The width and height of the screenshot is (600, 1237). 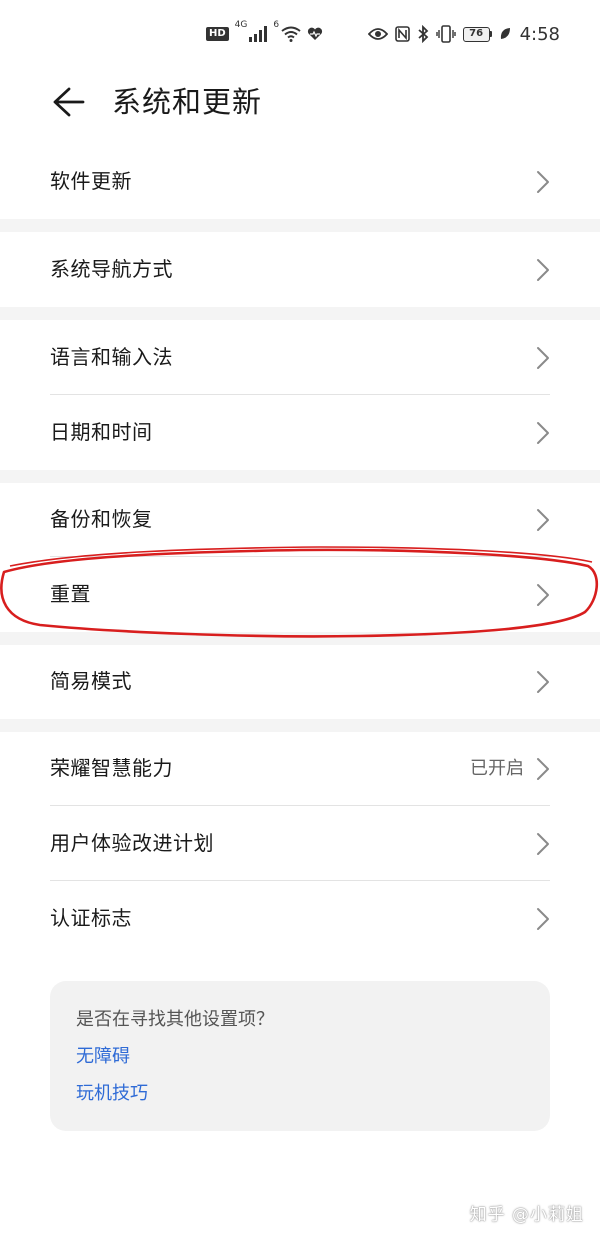 What do you see at coordinates (445, 34) in the screenshot?
I see `vibrate-icon` at bounding box center [445, 34].